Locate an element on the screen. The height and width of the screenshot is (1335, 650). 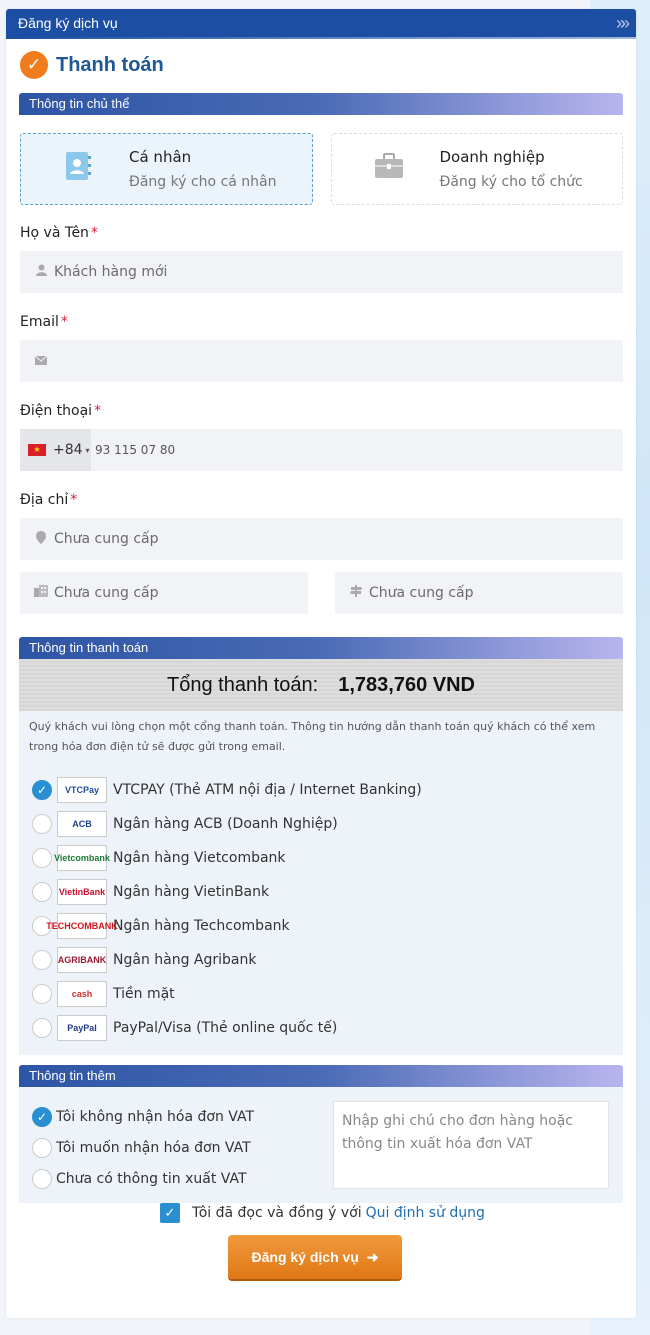
name-value: Khách hàng mới is located at coordinates (111, 272).